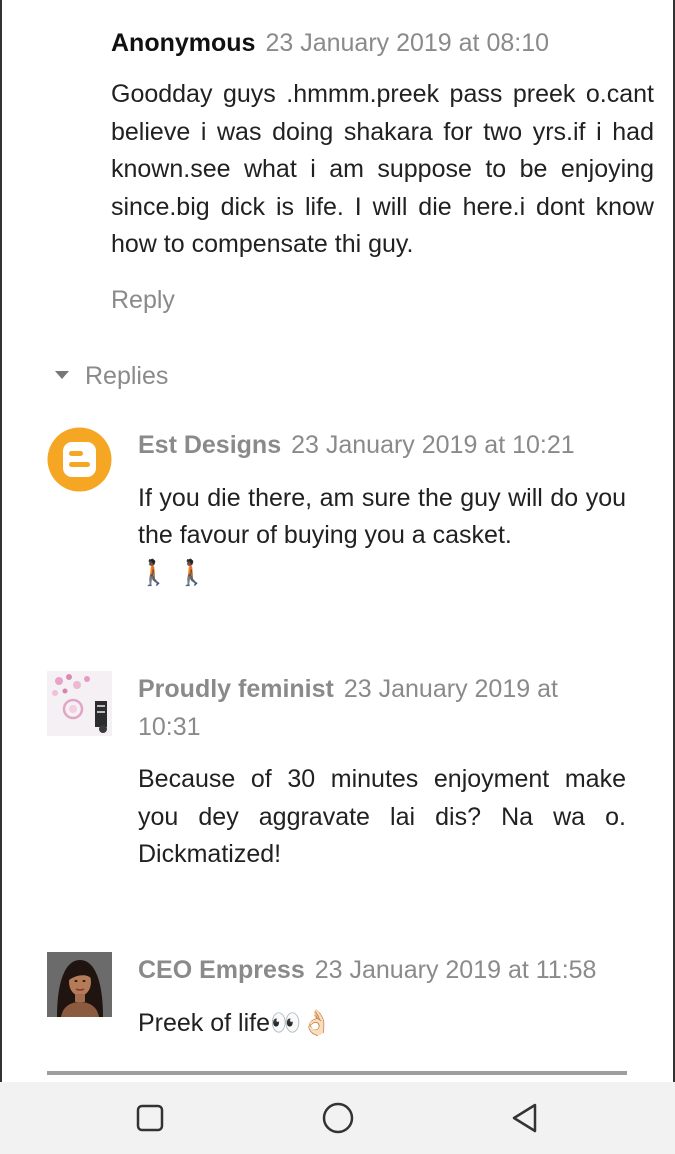  Describe the element at coordinates (204, 1022) in the screenshot. I see `reply-text-body: Preek of life` at that location.